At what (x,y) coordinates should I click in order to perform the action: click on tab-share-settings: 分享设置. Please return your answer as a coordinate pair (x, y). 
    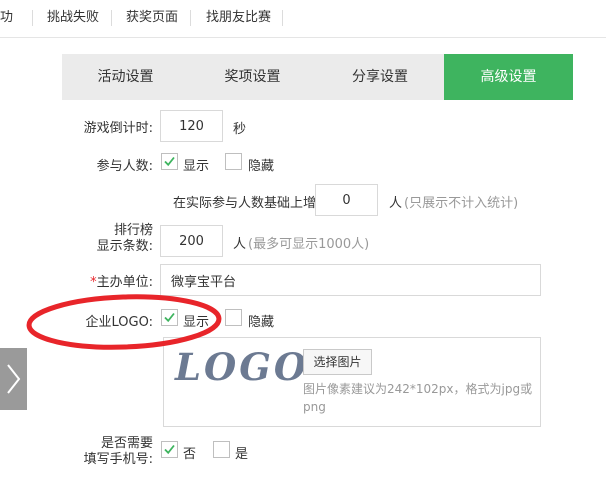
    Looking at the image, I should click on (380, 77).